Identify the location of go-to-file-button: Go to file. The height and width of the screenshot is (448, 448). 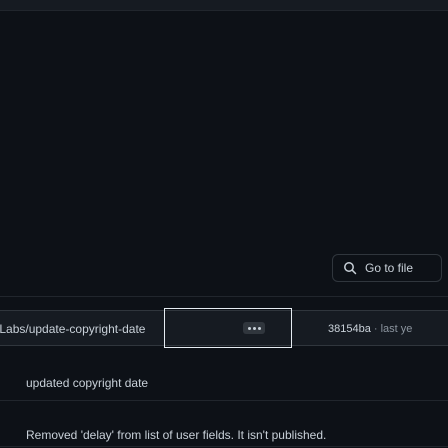
(387, 268).